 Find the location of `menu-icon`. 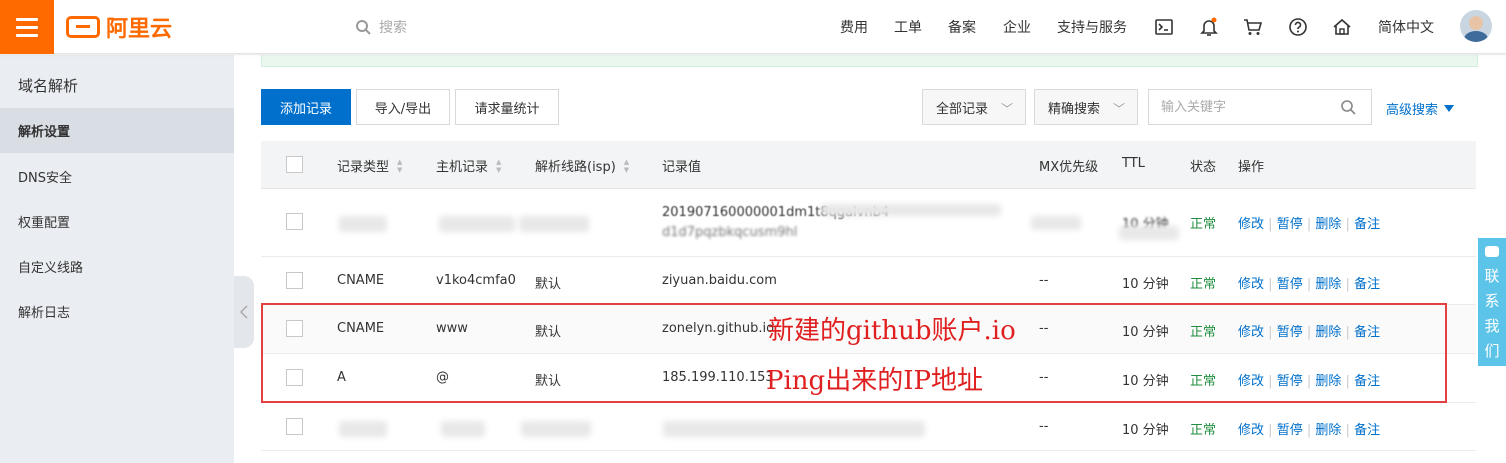

menu-icon is located at coordinates (27, 27).